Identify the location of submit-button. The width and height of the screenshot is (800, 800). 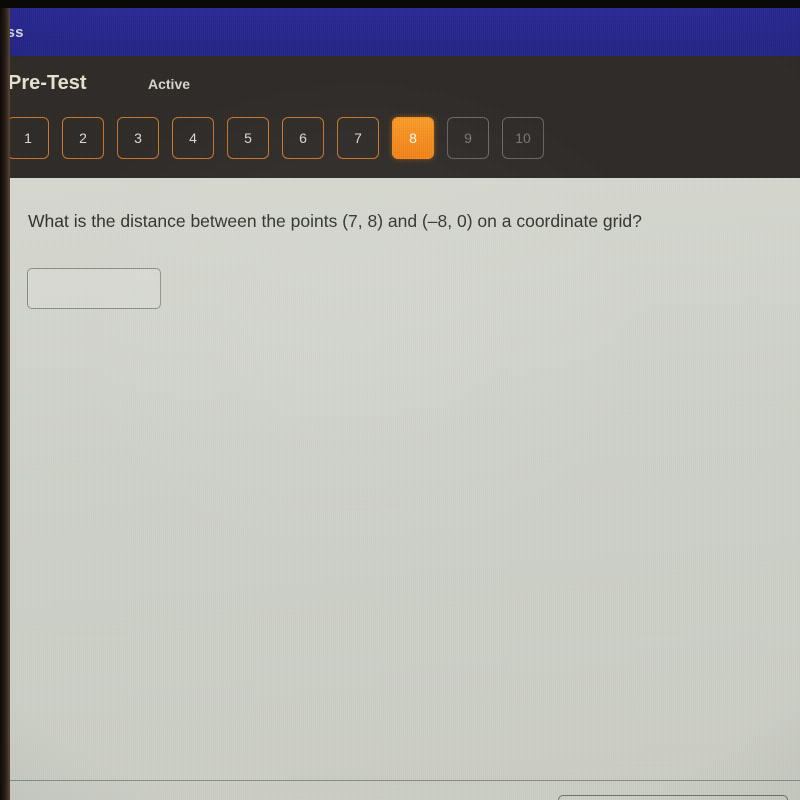
(673, 797).